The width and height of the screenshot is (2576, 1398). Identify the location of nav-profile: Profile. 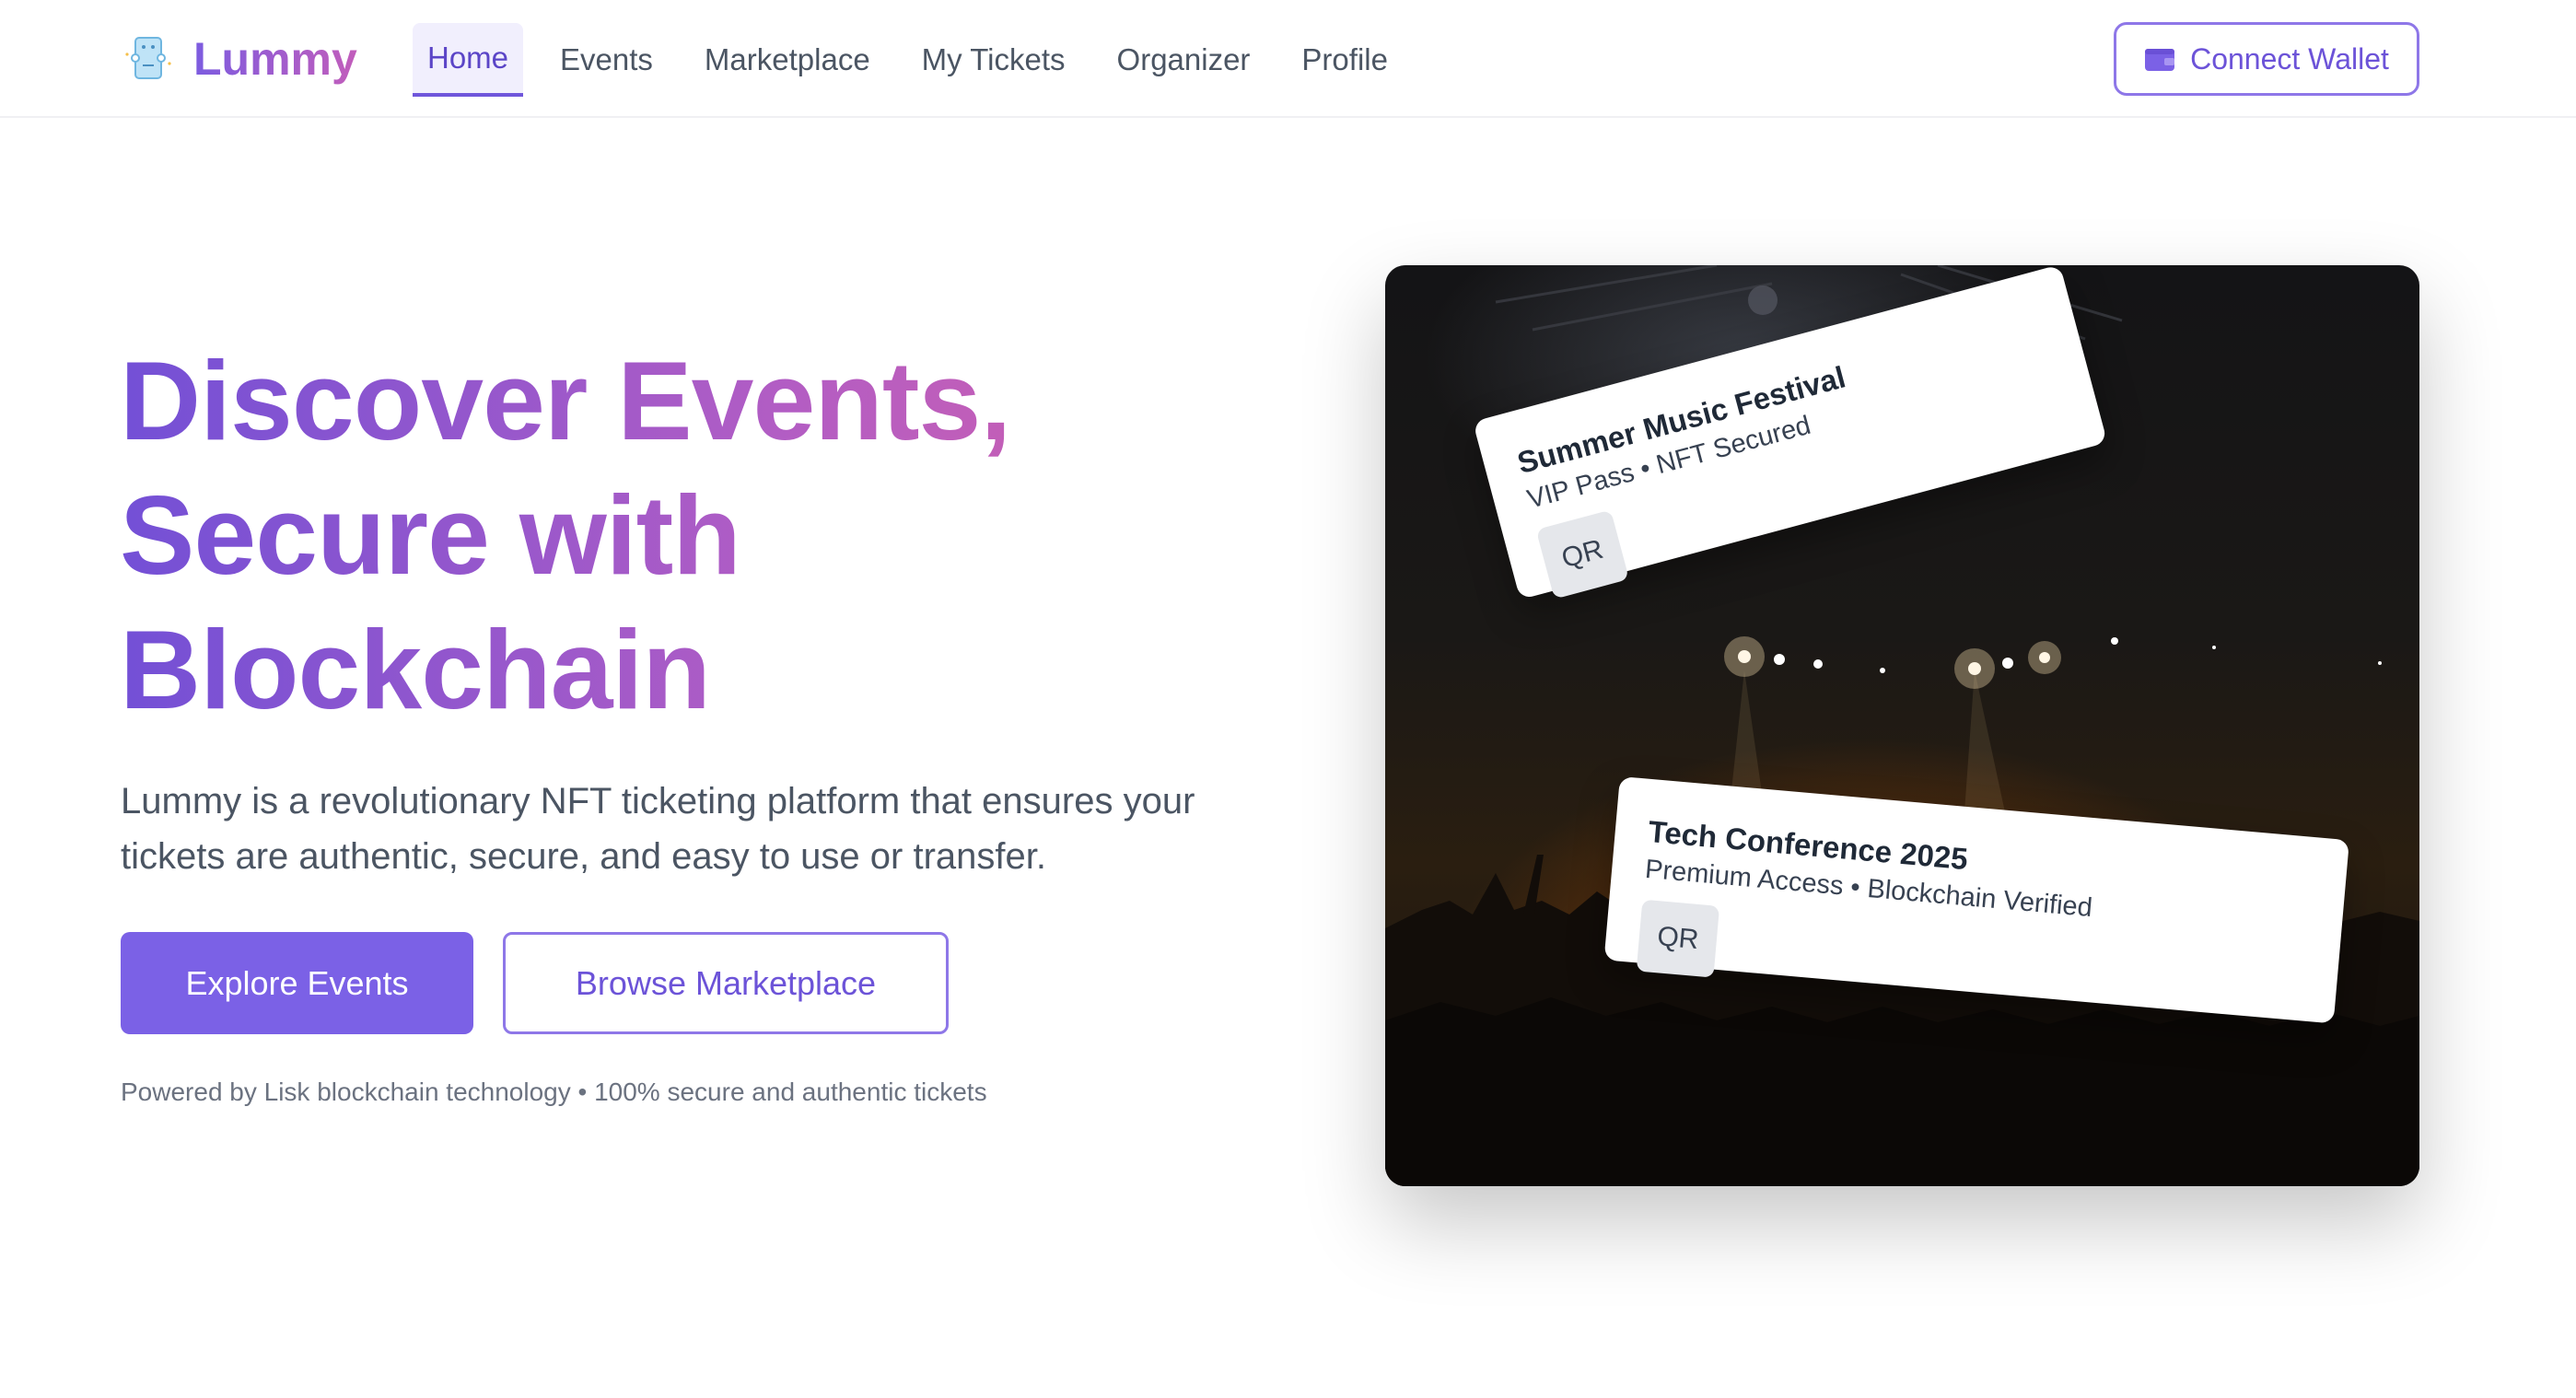
(1345, 60).